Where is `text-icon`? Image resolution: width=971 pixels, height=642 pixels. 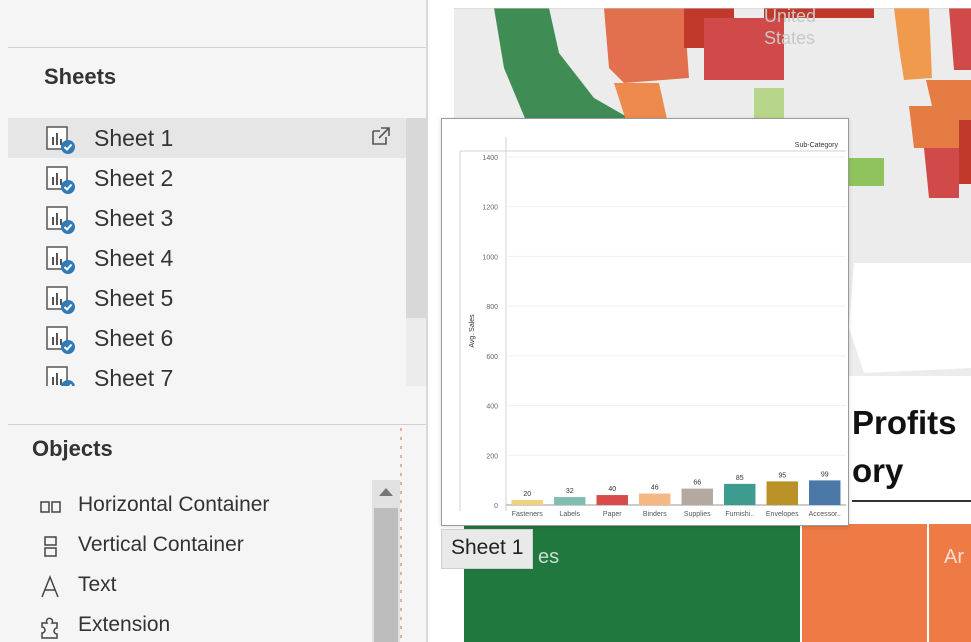
text-icon is located at coordinates (50, 586).